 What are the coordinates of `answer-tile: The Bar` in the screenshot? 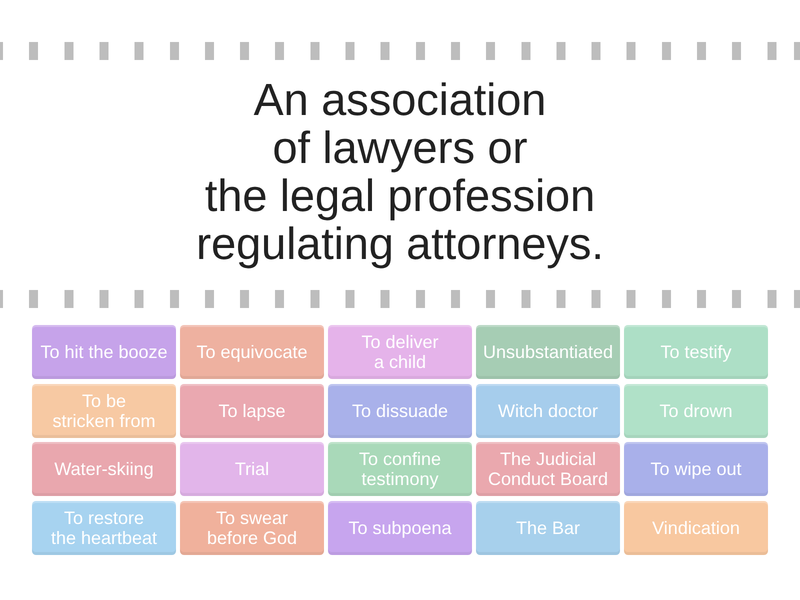 It's located at (548, 527).